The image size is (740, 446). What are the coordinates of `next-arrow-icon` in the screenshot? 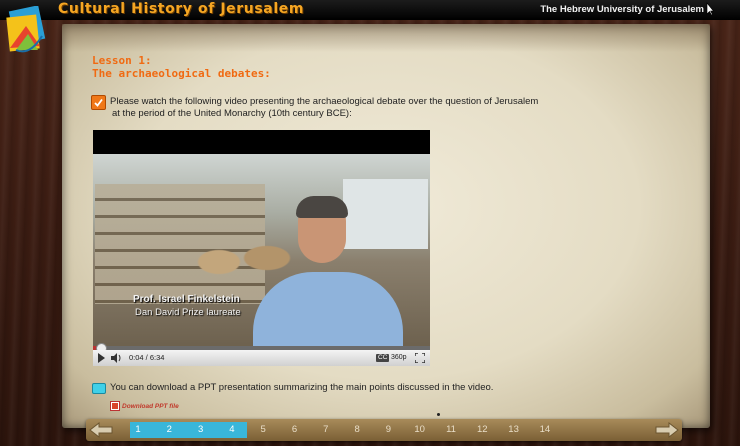 It's located at (667, 430).